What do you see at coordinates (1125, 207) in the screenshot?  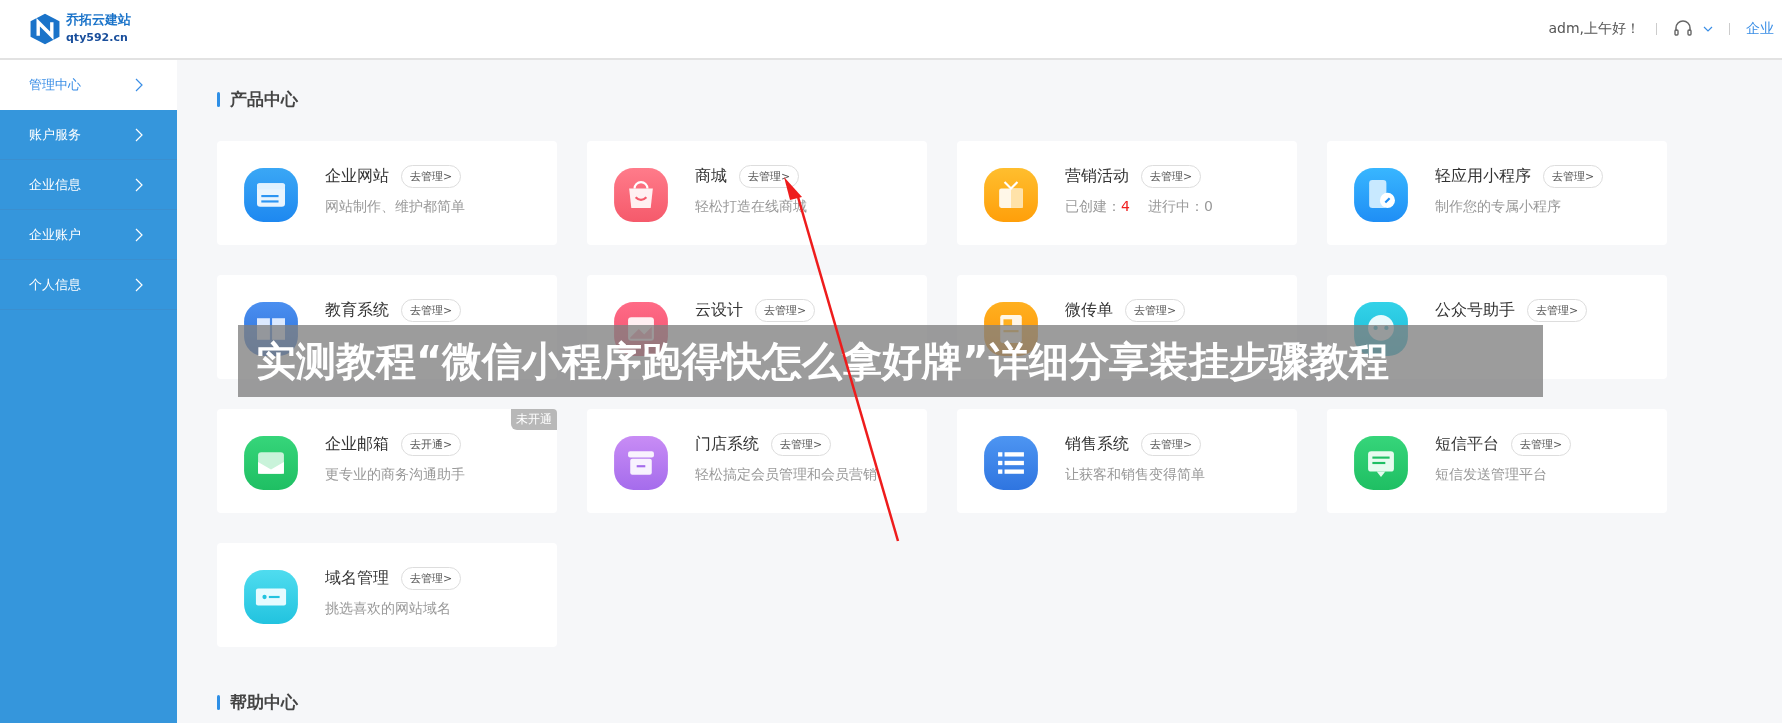 I see `stat-value: 4` at bounding box center [1125, 207].